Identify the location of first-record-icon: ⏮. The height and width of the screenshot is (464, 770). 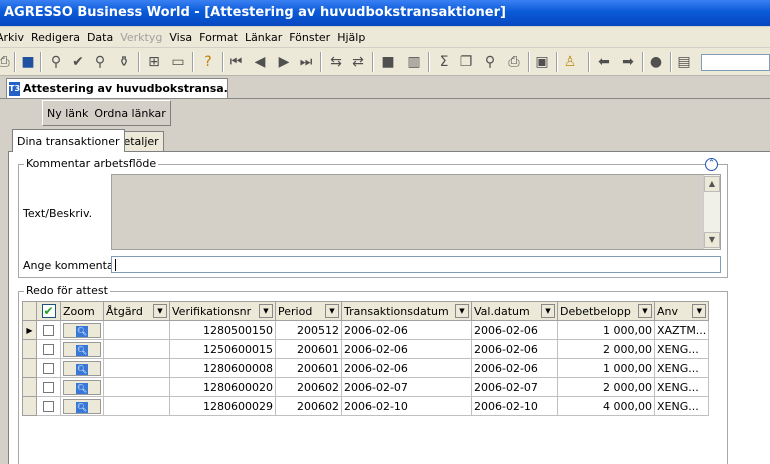
(236, 62).